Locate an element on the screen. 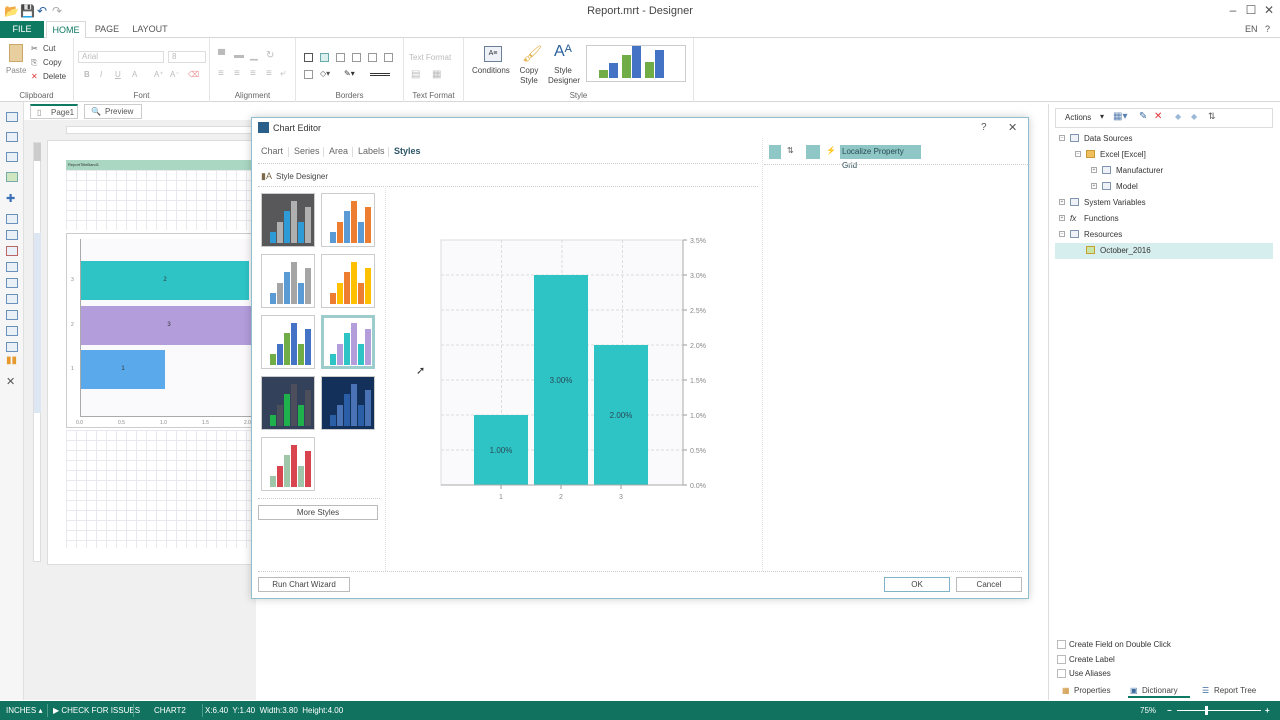 The image size is (1280, 720). tab-chart: Chart is located at coordinates (272, 151).